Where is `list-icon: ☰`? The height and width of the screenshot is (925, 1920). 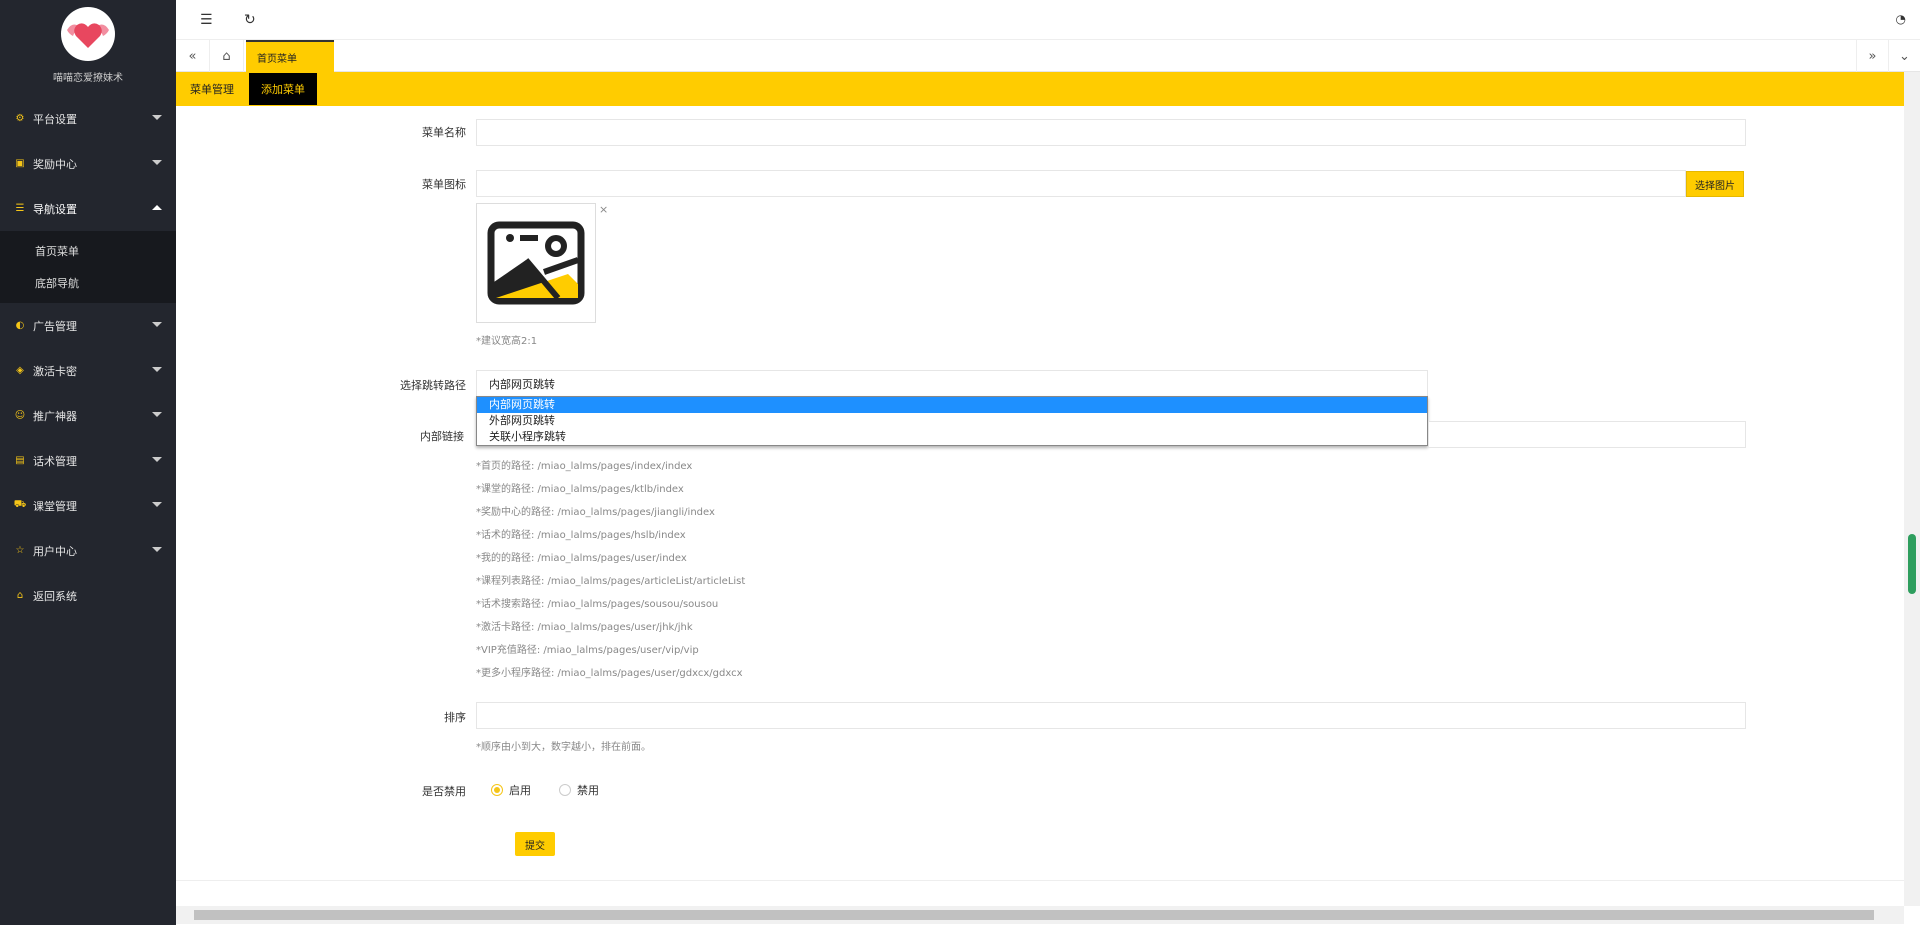 list-icon: ☰ is located at coordinates (20, 208).